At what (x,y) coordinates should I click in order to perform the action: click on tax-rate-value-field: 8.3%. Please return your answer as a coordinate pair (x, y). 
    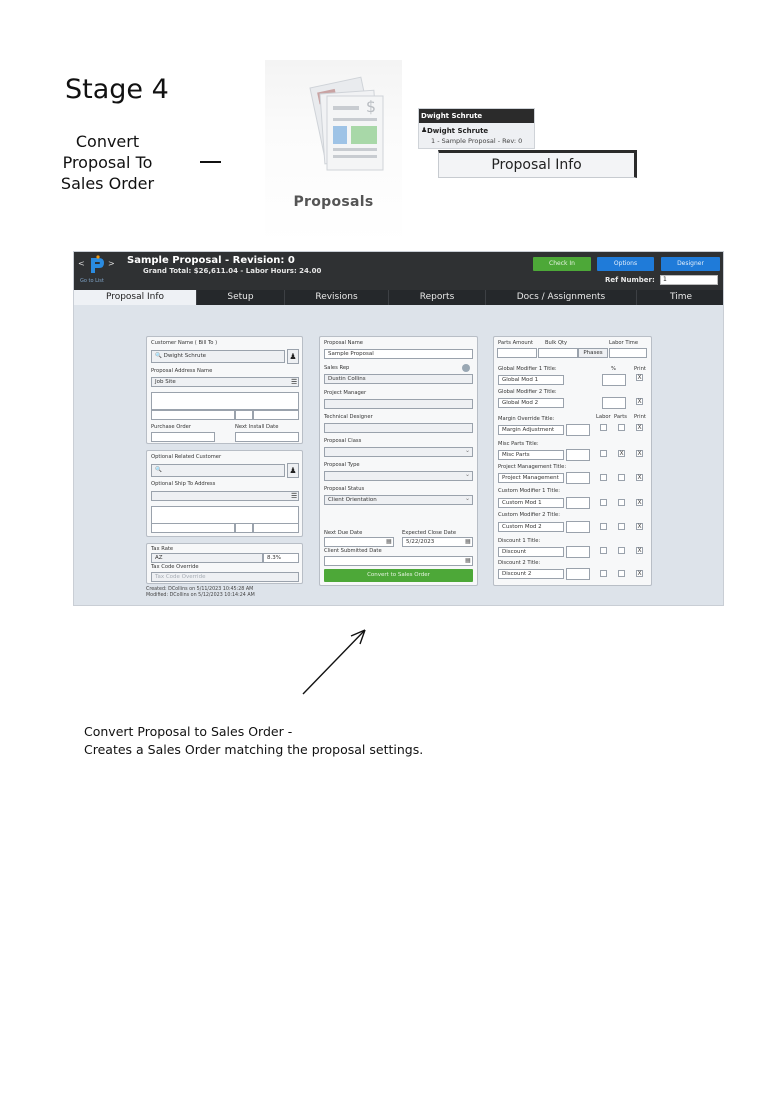
    Looking at the image, I should click on (281, 558).